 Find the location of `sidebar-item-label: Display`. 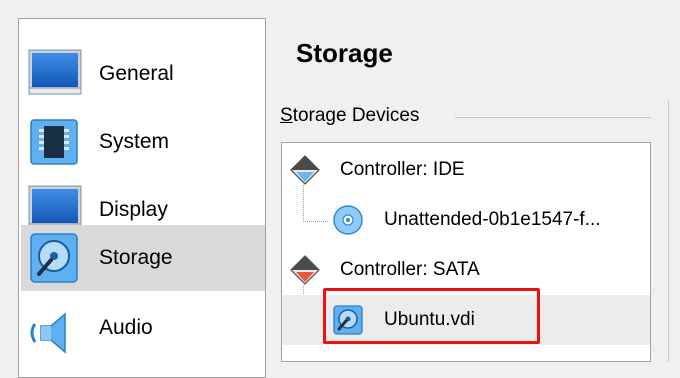

sidebar-item-label: Display is located at coordinates (133, 209).